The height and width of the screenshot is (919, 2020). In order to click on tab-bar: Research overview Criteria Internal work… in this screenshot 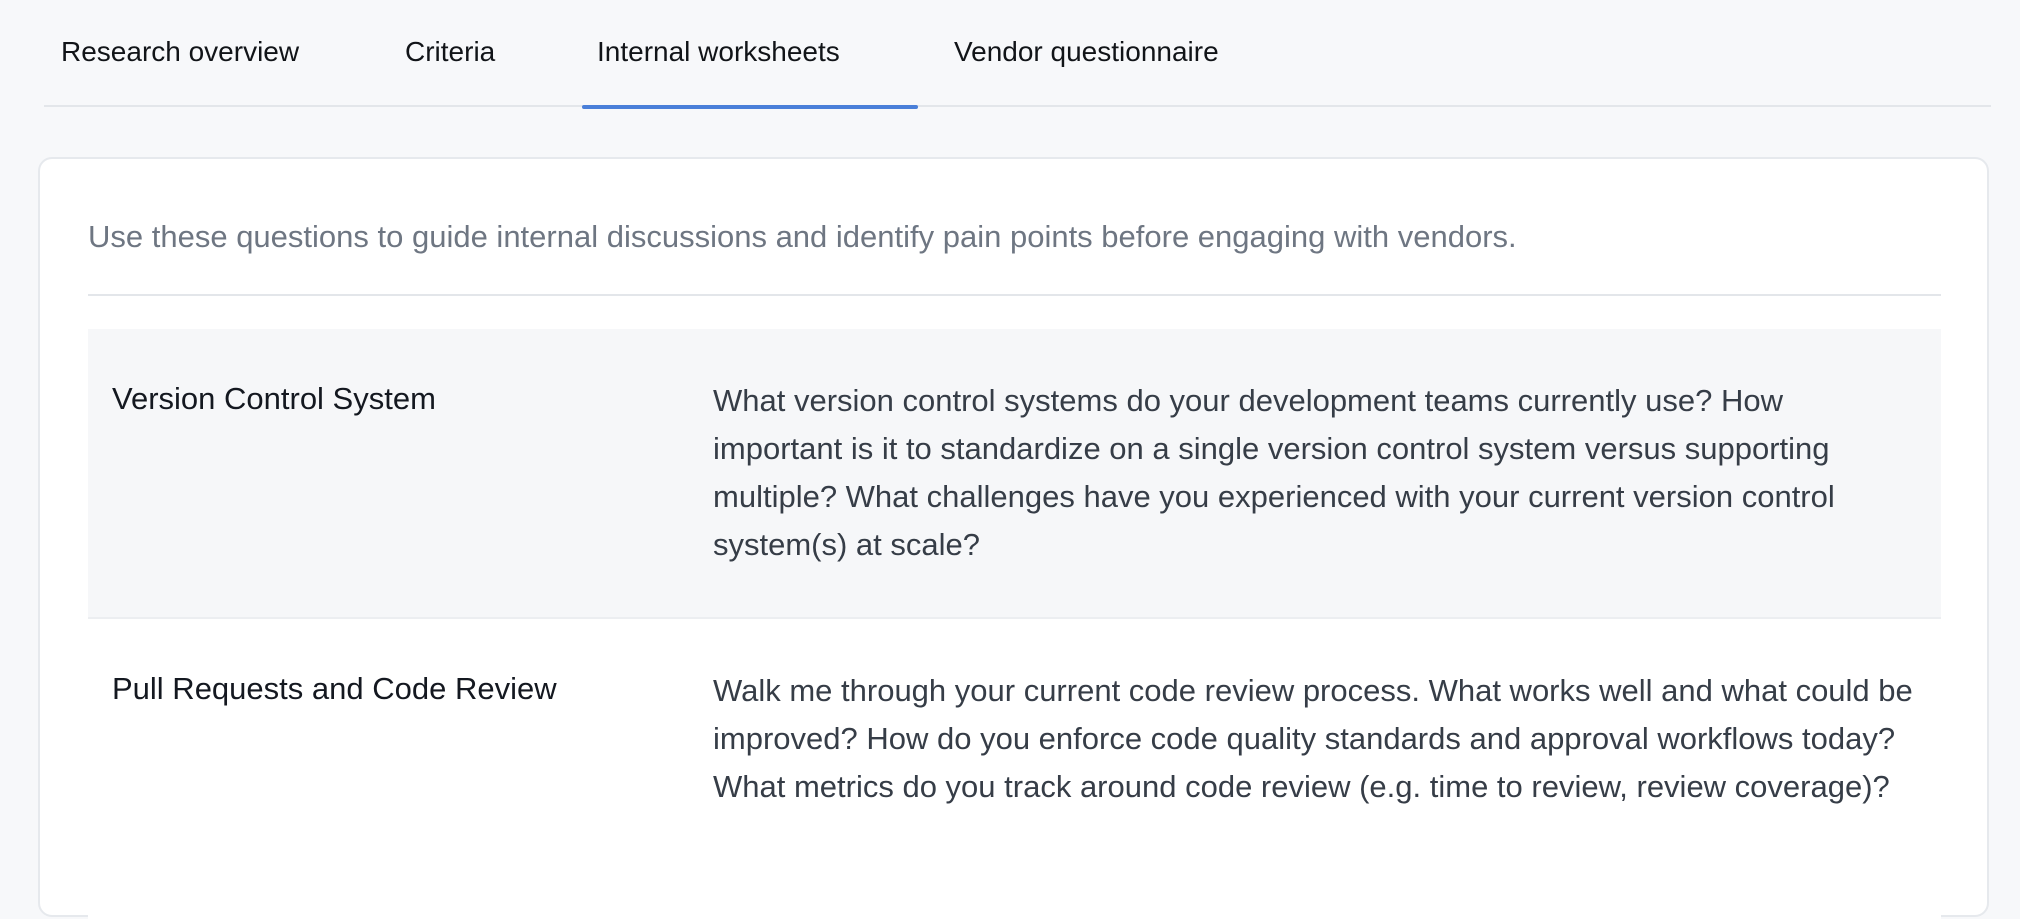, I will do `click(1017, 54)`.